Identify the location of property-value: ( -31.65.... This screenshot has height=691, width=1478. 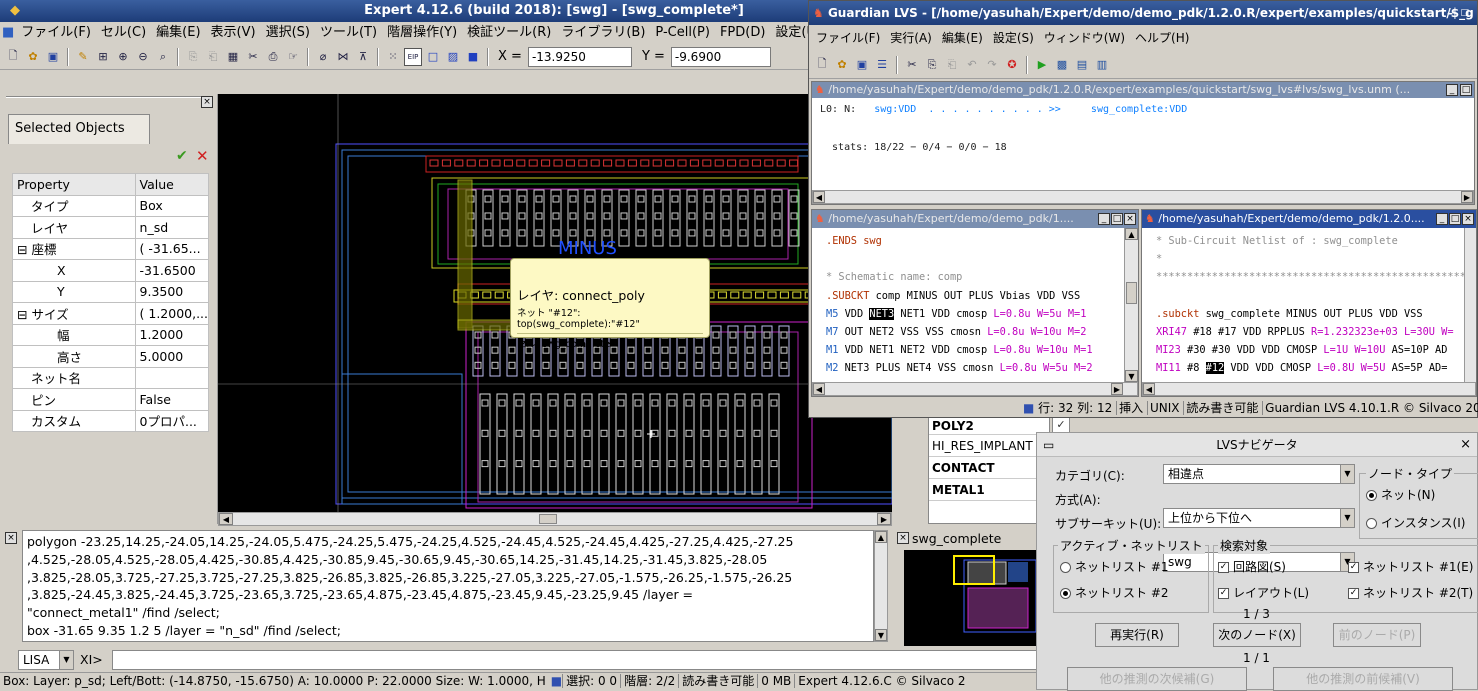
(172, 248).